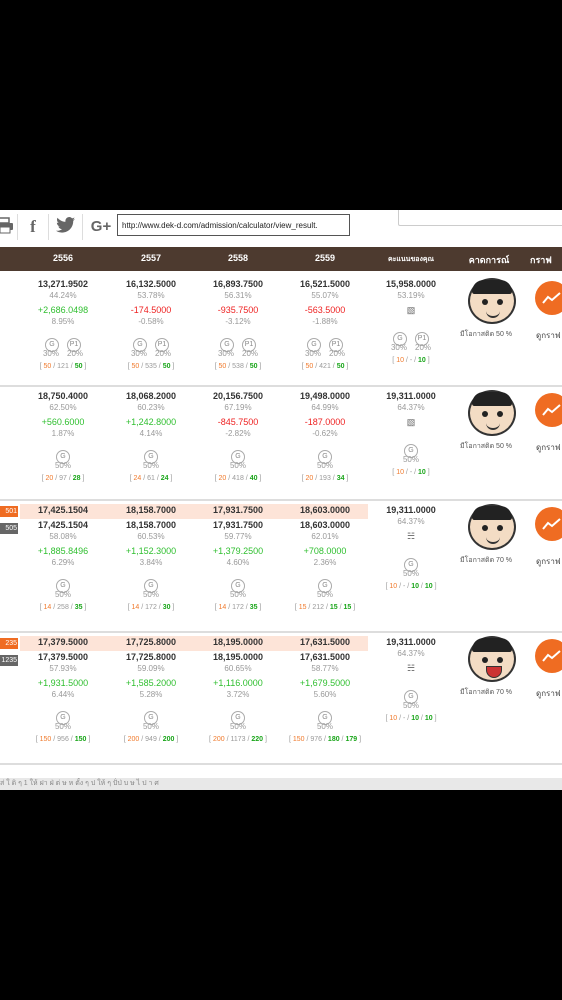 The image size is (562, 1000). Describe the element at coordinates (325, 739) in the screenshot. I see `rank-summary: [ 150 / 976 / 180 / 179 ]` at that location.